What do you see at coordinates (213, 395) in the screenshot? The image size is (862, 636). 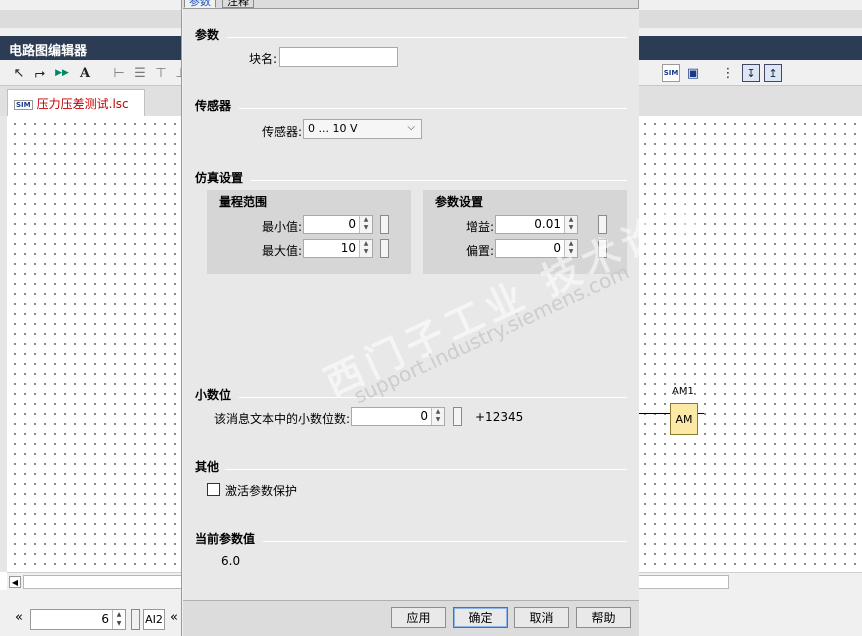 I see `section-decimal-title: 小数位` at bounding box center [213, 395].